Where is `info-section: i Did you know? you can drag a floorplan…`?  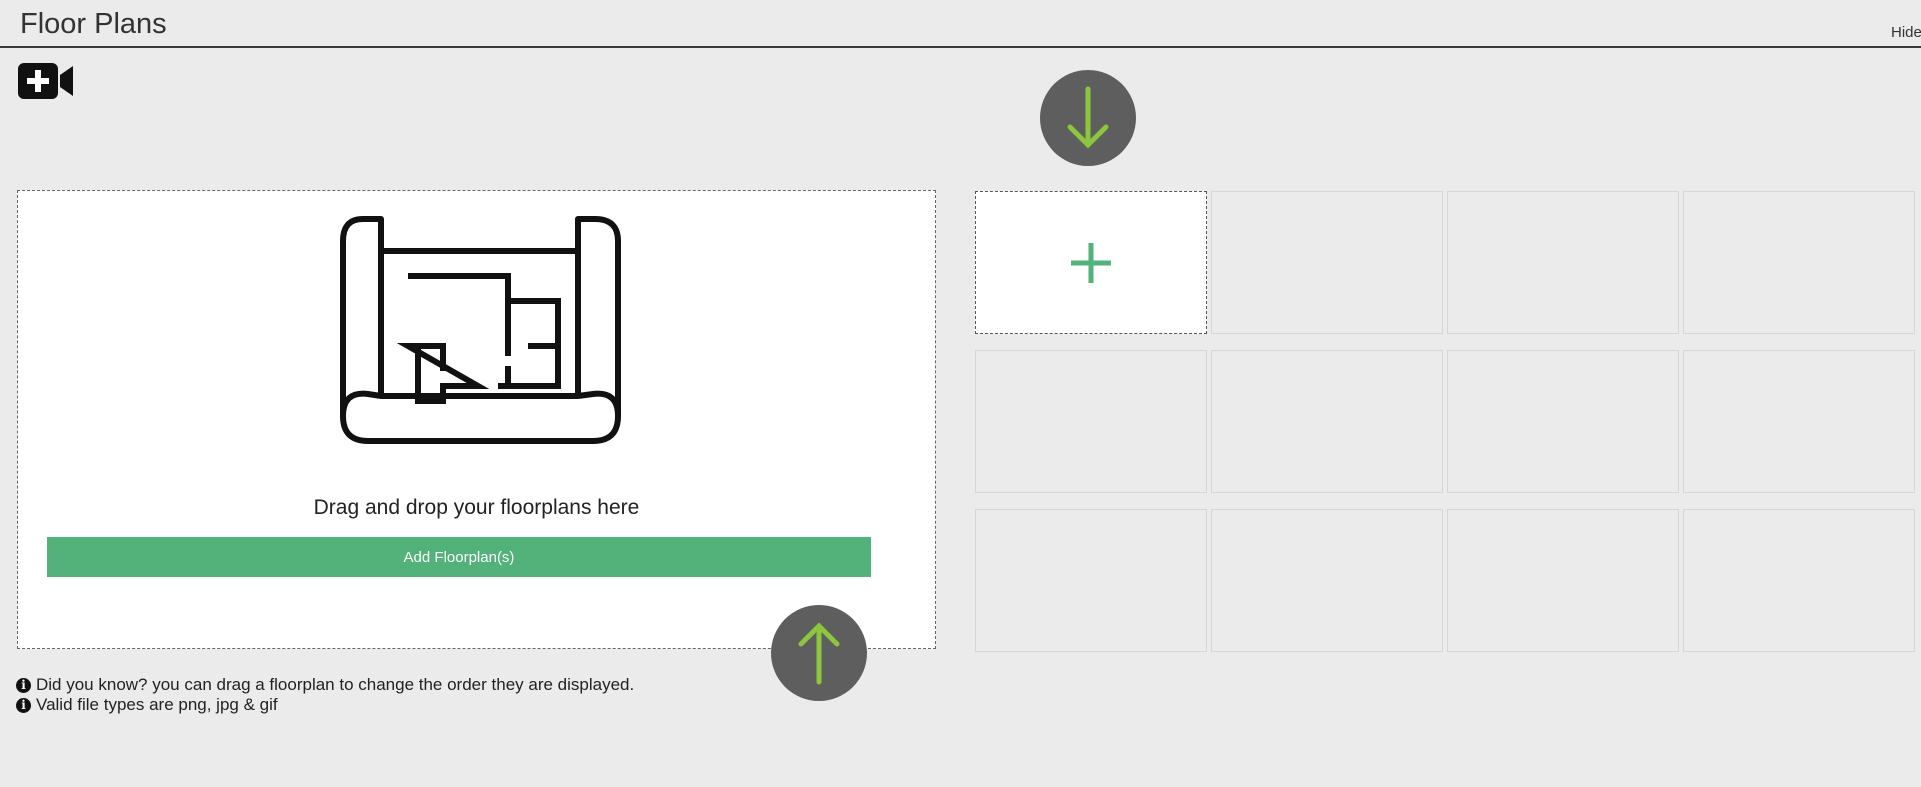 info-section: i Did you know? you can drag a floorplan… is located at coordinates (325, 695).